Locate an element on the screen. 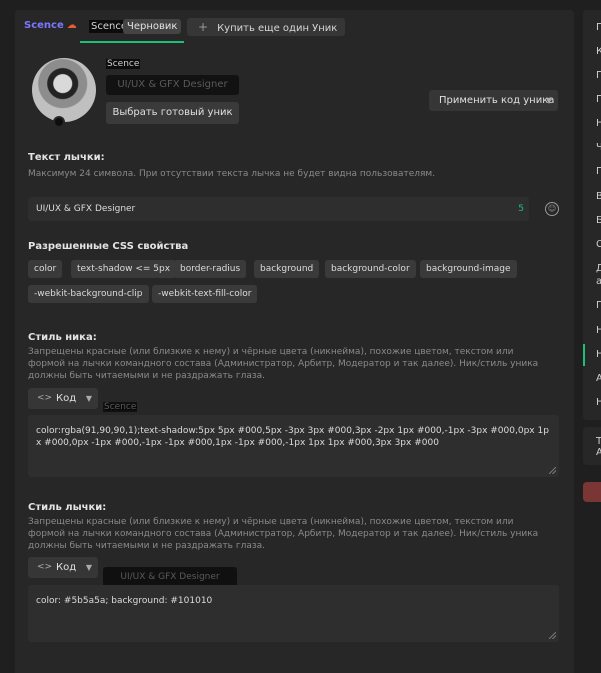 The height and width of the screenshot is (673, 601). active-indicator is located at coordinates (584, 355).